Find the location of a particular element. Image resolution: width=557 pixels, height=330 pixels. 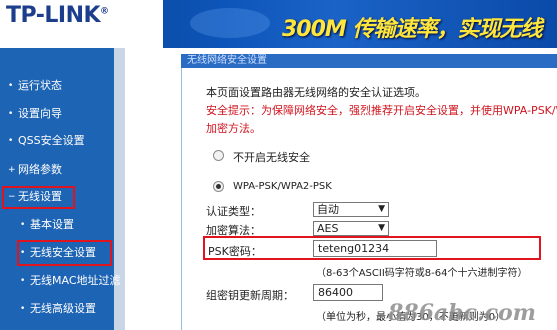

sidebar-item-qss: • QSS安全设置 is located at coordinates (56, 141).